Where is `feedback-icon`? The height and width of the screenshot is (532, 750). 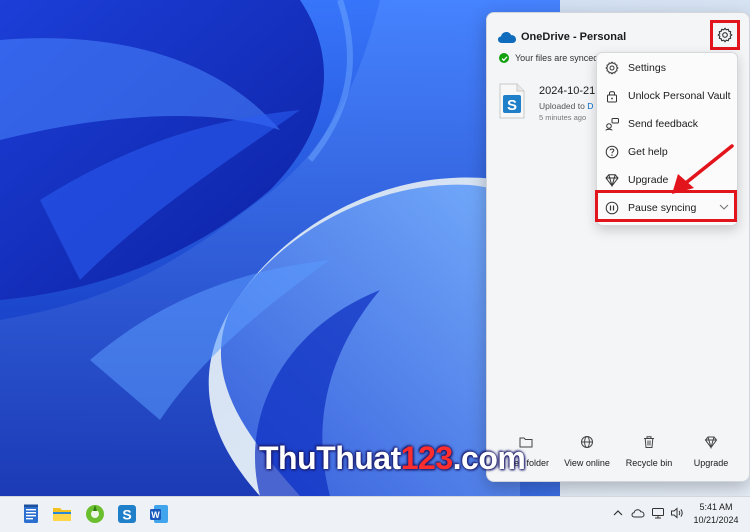 feedback-icon is located at coordinates (612, 124).